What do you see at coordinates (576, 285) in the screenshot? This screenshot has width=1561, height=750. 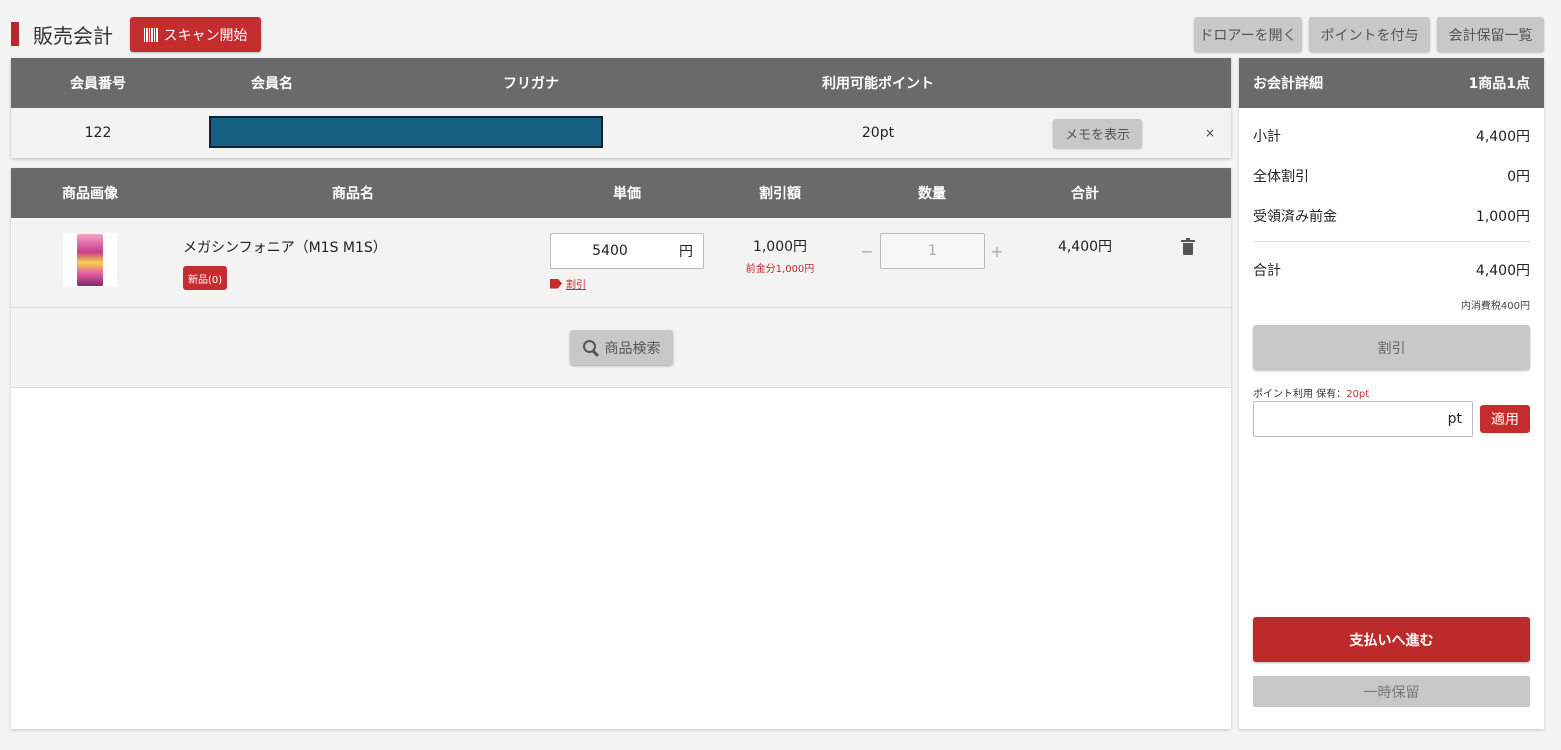 I see `item-discount-label: 割引` at bounding box center [576, 285].